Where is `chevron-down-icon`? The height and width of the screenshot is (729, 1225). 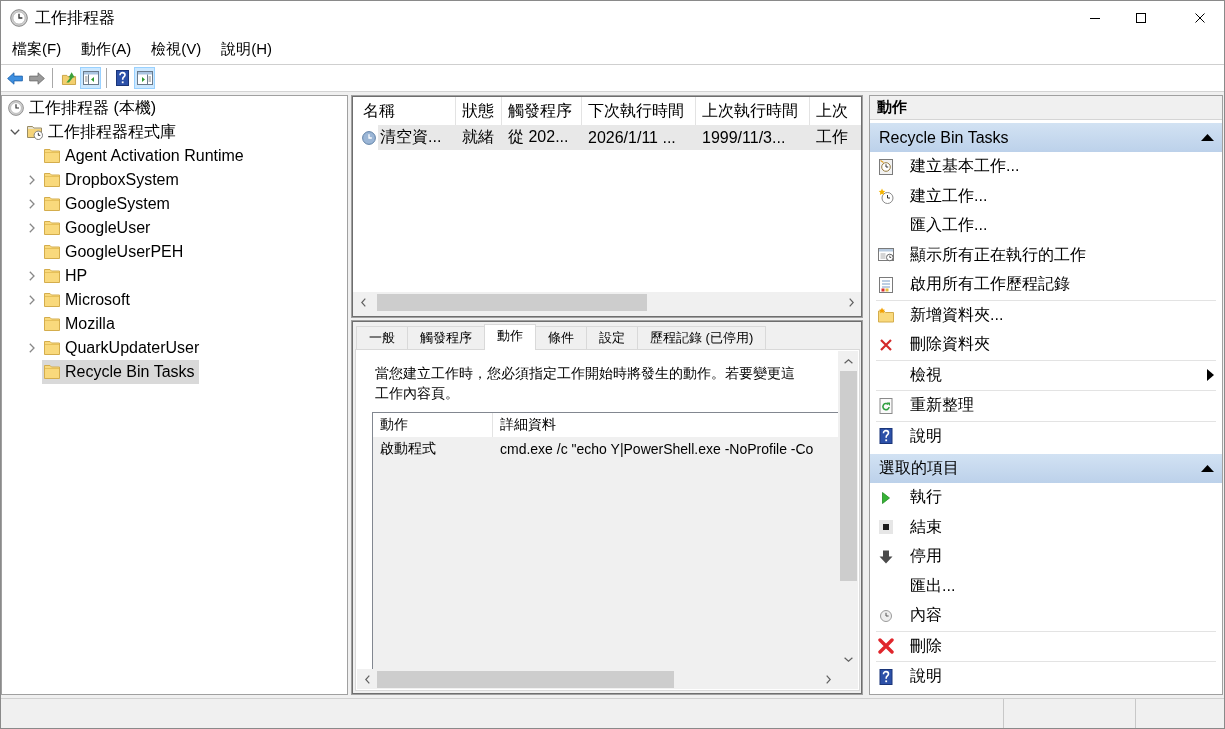 chevron-down-icon is located at coordinates (15, 132).